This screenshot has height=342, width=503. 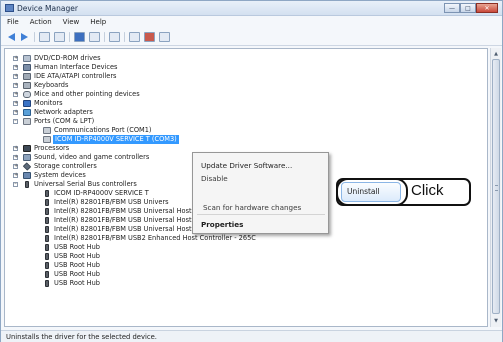 I want to click on tree-item-monitors: + Monitors, so click(x=163, y=103).